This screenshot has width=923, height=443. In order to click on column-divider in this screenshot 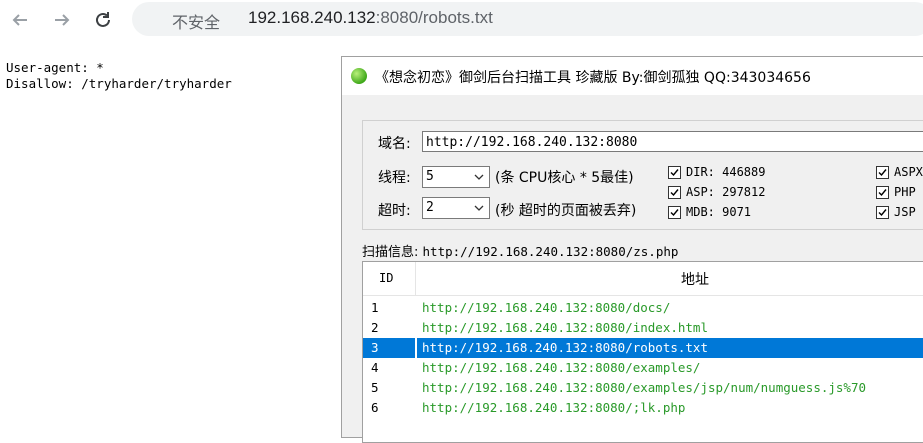, I will do `click(415, 278)`.